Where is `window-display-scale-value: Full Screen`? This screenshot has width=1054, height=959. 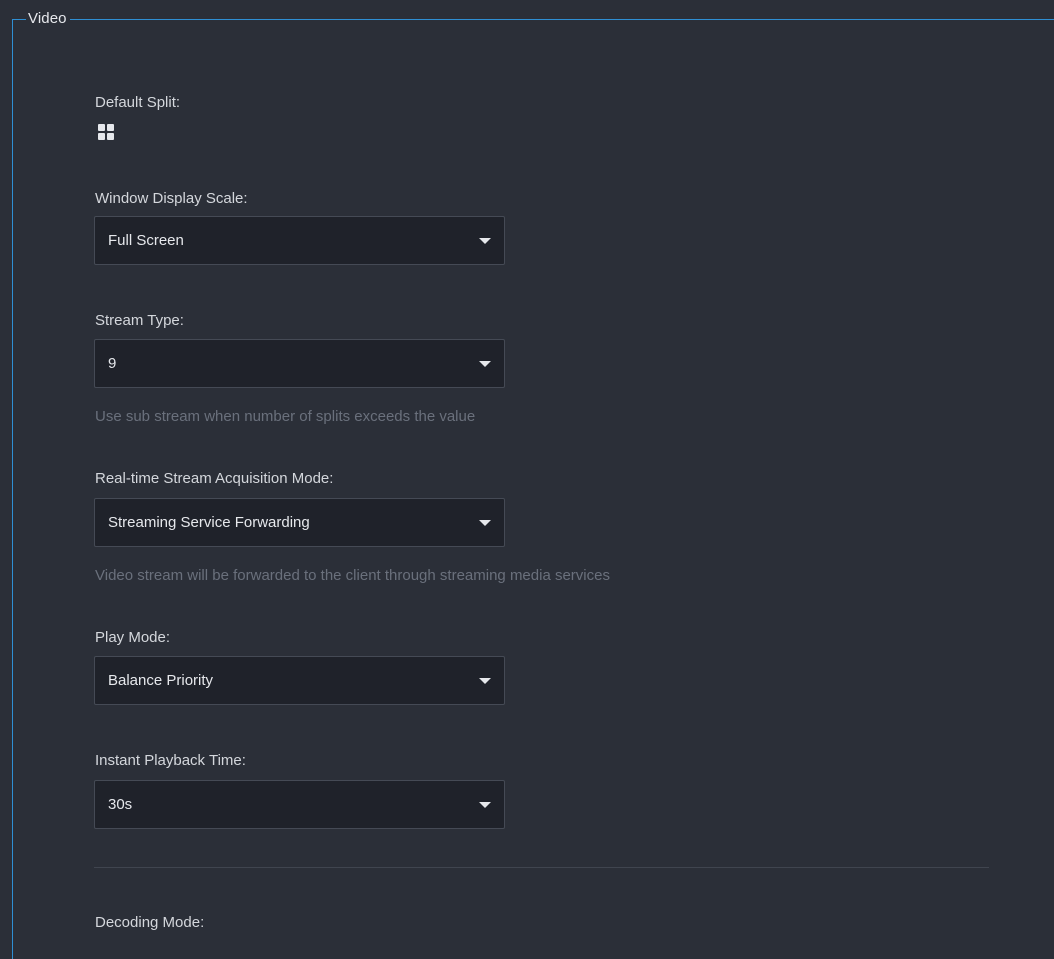 window-display-scale-value: Full Screen is located at coordinates (146, 240).